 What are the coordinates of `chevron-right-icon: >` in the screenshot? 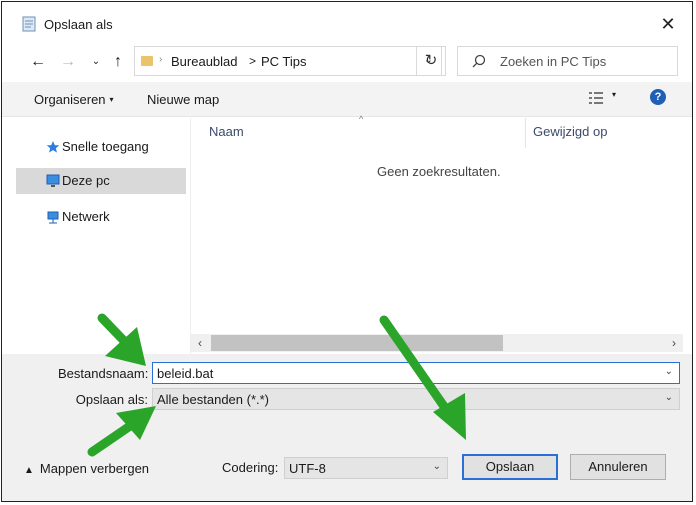 It's located at (253, 61).